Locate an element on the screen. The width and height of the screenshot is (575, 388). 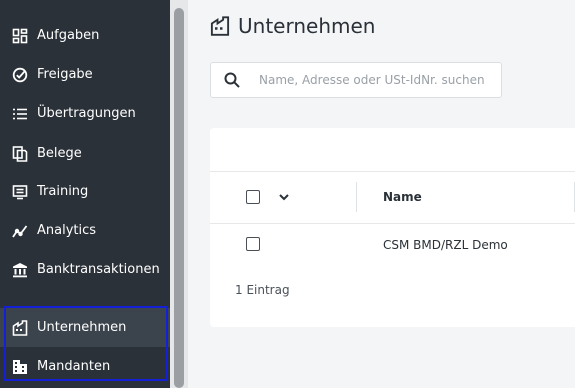
sidebar-item-label: Analytics is located at coordinates (67, 230).